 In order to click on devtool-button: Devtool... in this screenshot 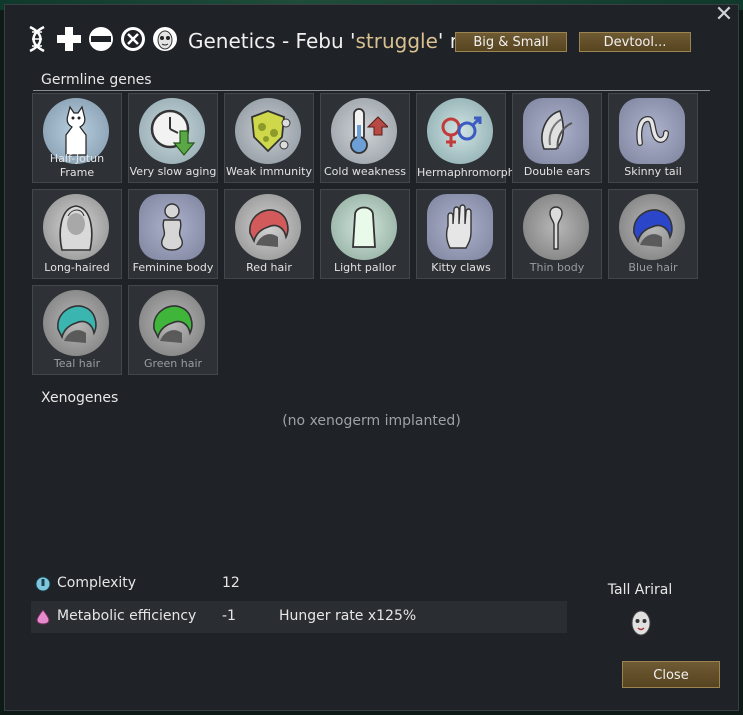, I will do `click(635, 42)`.